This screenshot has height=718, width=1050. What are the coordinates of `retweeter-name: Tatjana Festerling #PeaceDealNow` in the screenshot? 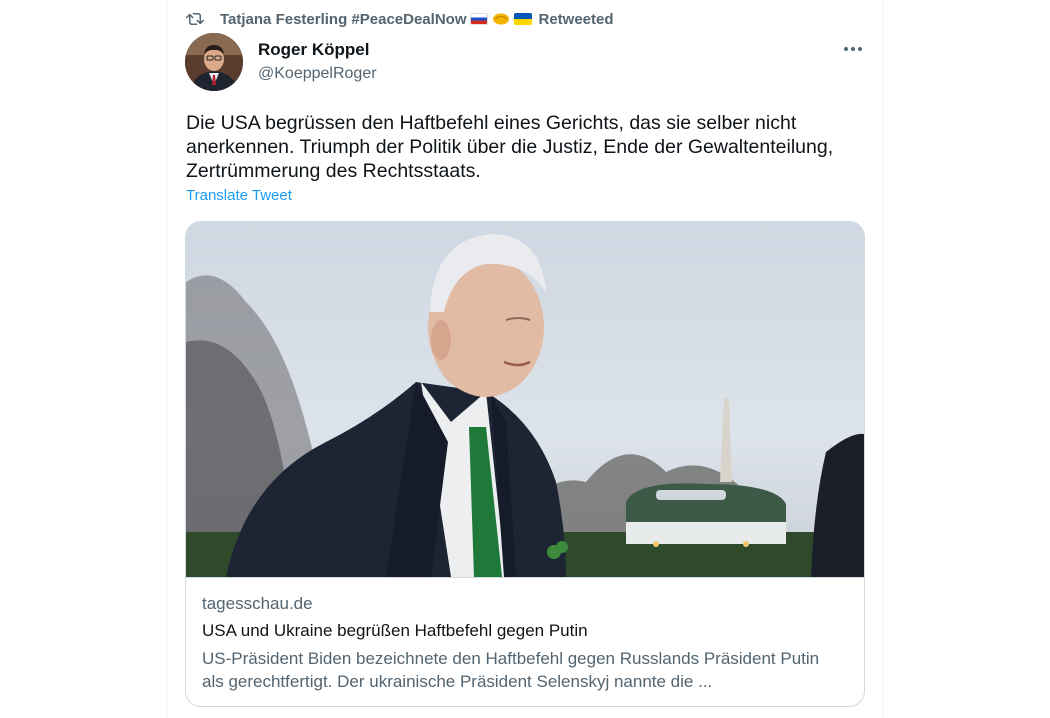 It's located at (343, 19).